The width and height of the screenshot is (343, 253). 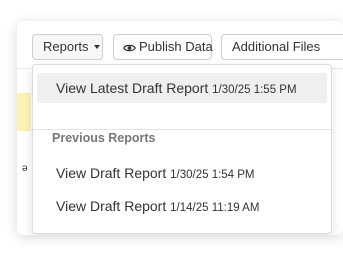 What do you see at coordinates (276, 46) in the screenshot?
I see `additional-files-label: Additional Files` at bounding box center [276, 46].